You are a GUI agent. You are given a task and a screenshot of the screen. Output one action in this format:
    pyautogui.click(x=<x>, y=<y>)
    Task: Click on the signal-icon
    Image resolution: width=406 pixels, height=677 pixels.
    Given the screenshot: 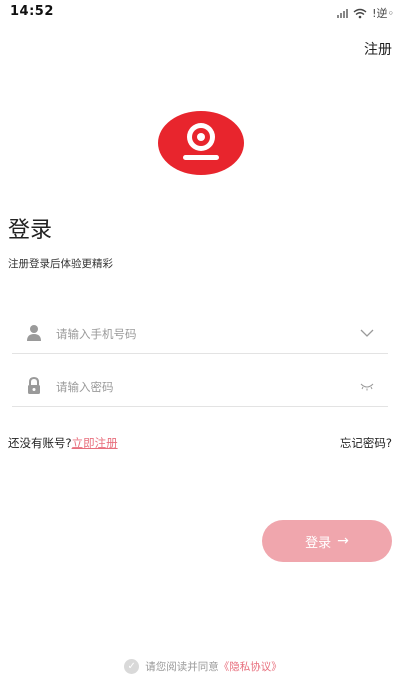 What is the action you would take?
    pyautogui.click(x=343, y=13)
    